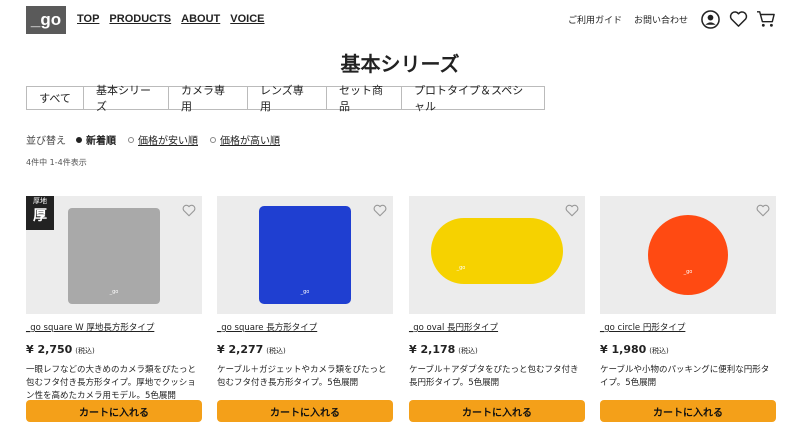 The image size is (800, 442). I want to click on sort-option-label: 新着順, so click(101, 141).